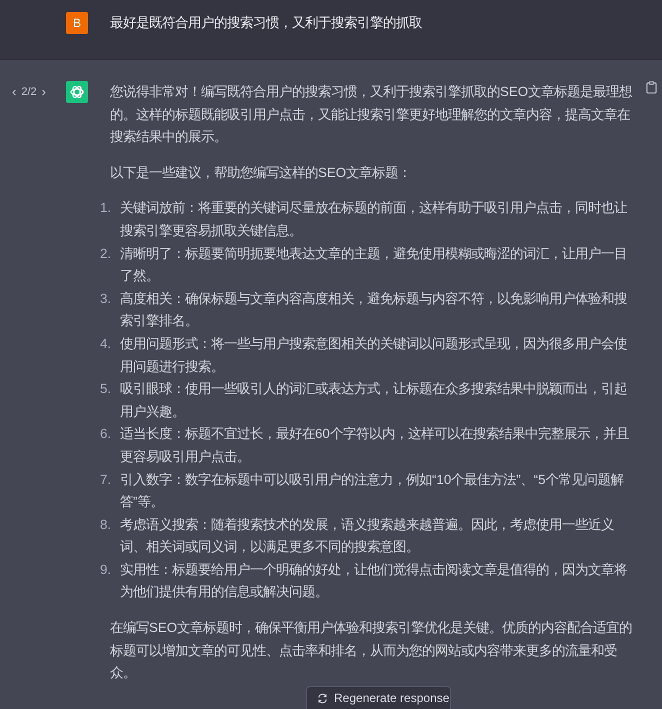 Image resolution: width=662 pixels, height=709 pixels. Describe the element at coordinates (651, 87) in the screenshot. I see `clipboard-icon` at that location.